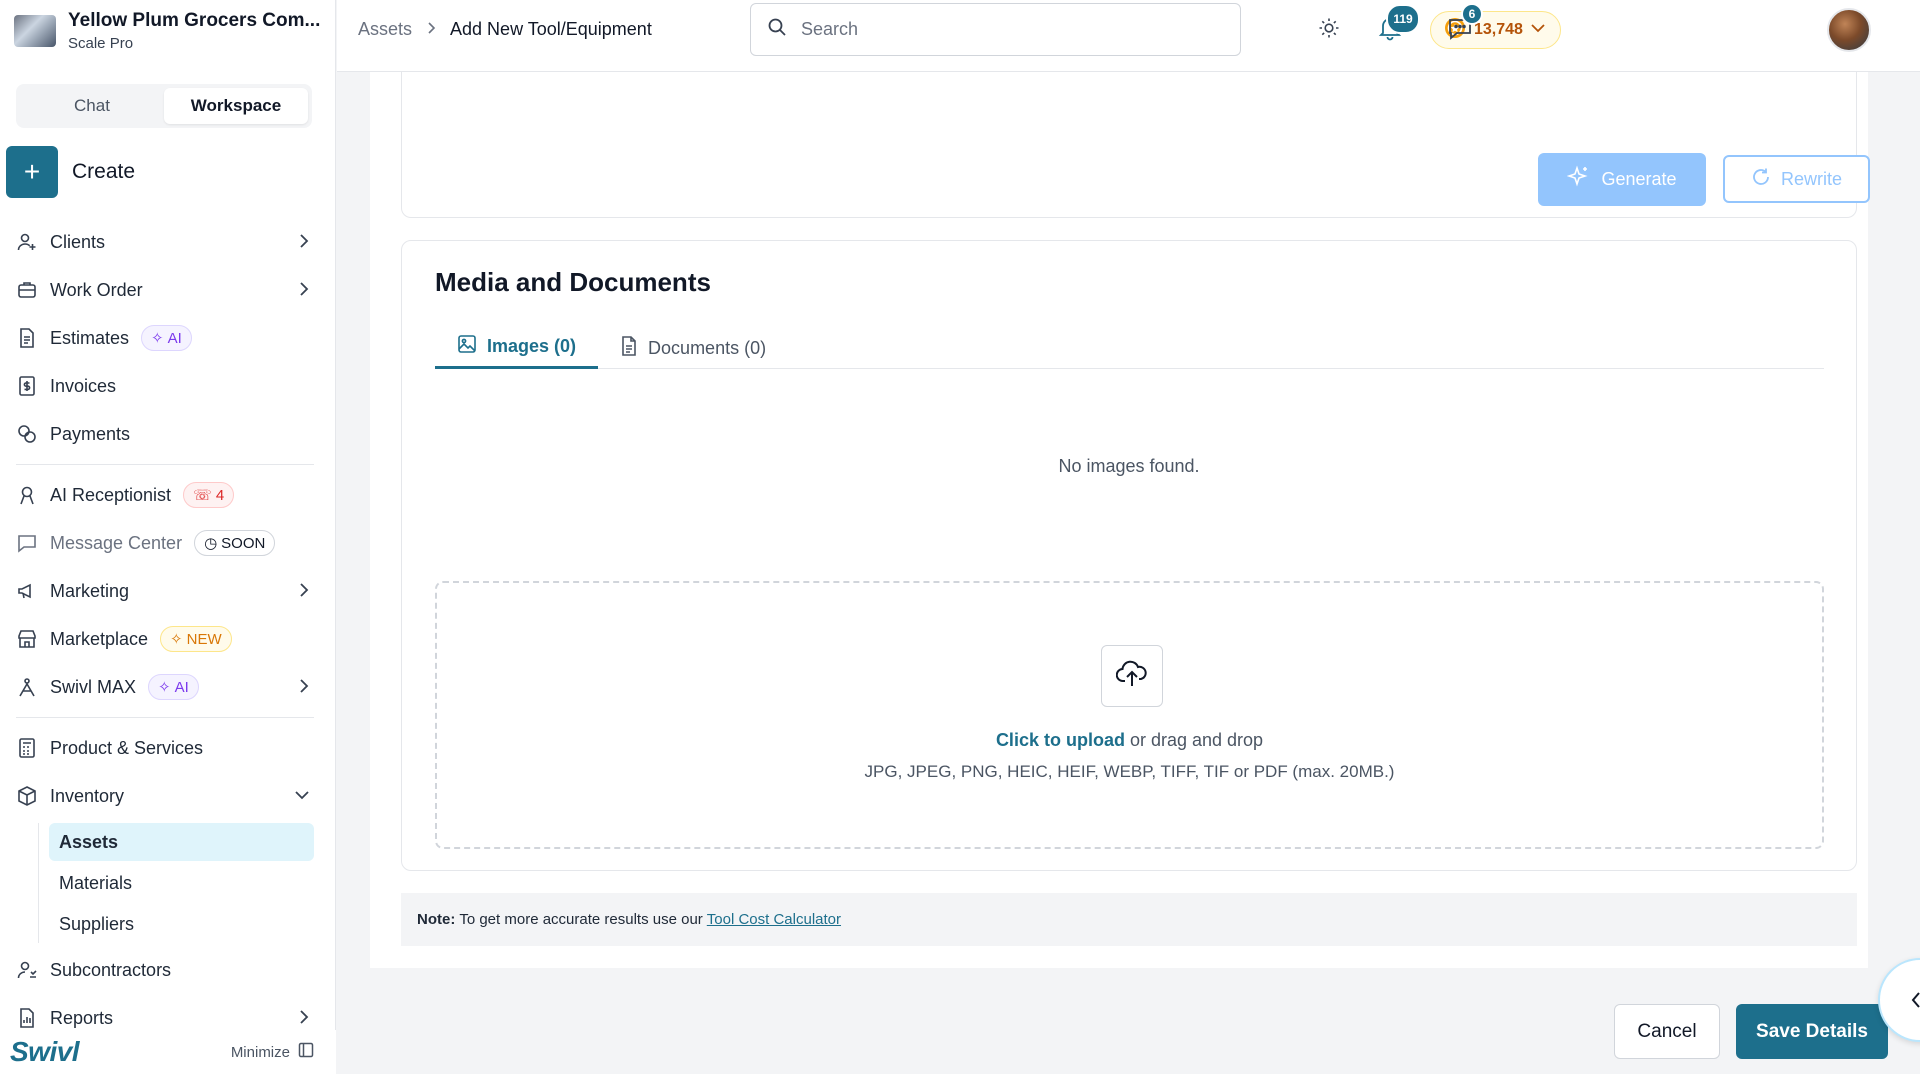 This screenshot has width=1920, height=1074. I want to click on sidebar-item-marketplace: Marketplace ✧ NEW, so click(165, 639).